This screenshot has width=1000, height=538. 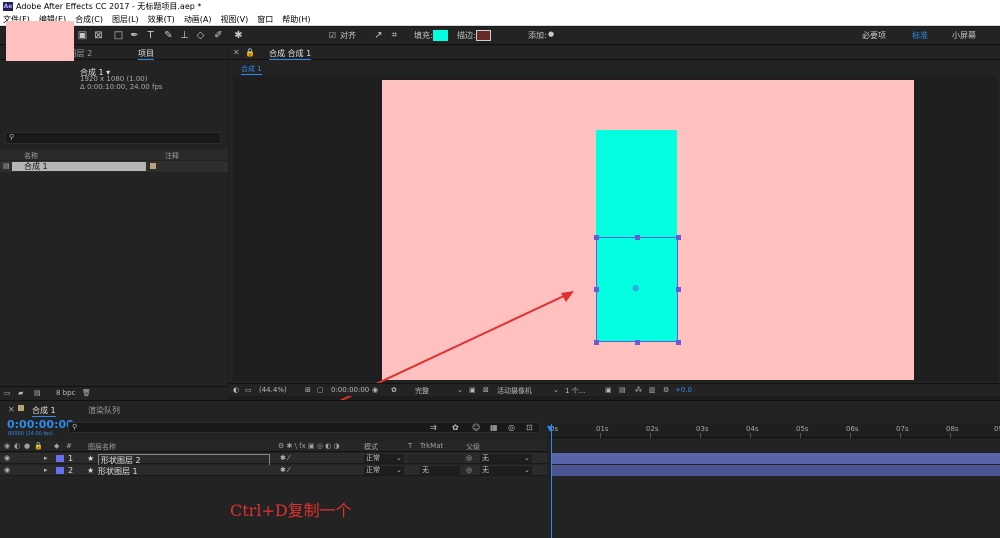 I want to click on ruler-label: 01s, so click(x=602, y=429).